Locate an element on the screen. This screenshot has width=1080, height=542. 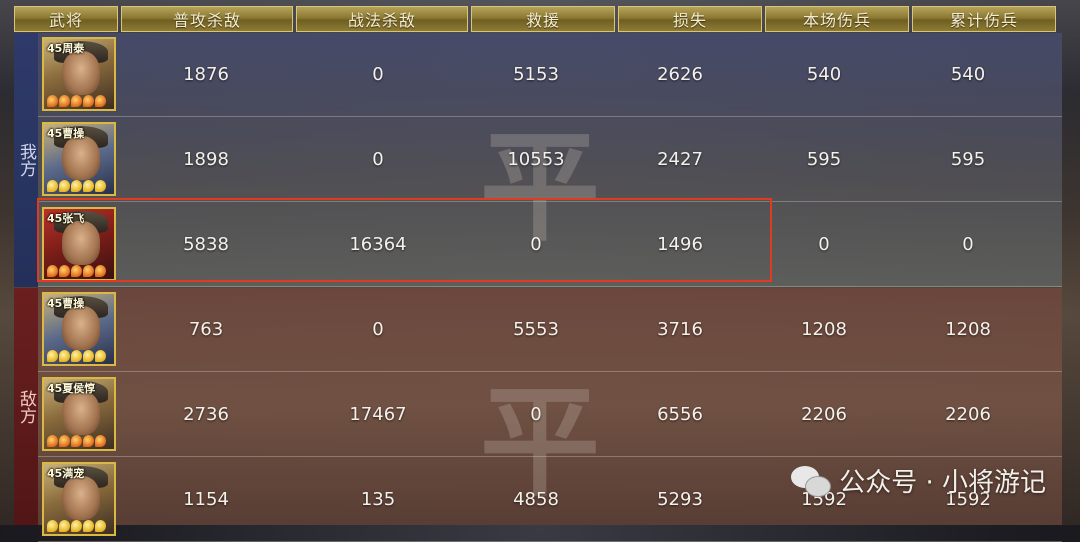
col-loss: 损失 is located at coordinates (690, 19).